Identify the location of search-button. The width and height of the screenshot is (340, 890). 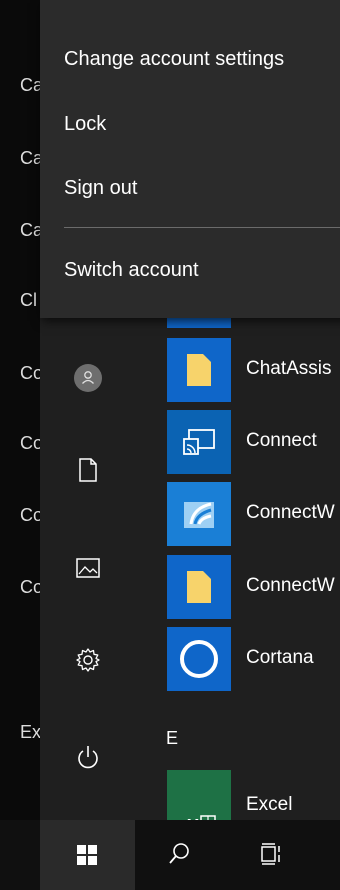
(185, 855).